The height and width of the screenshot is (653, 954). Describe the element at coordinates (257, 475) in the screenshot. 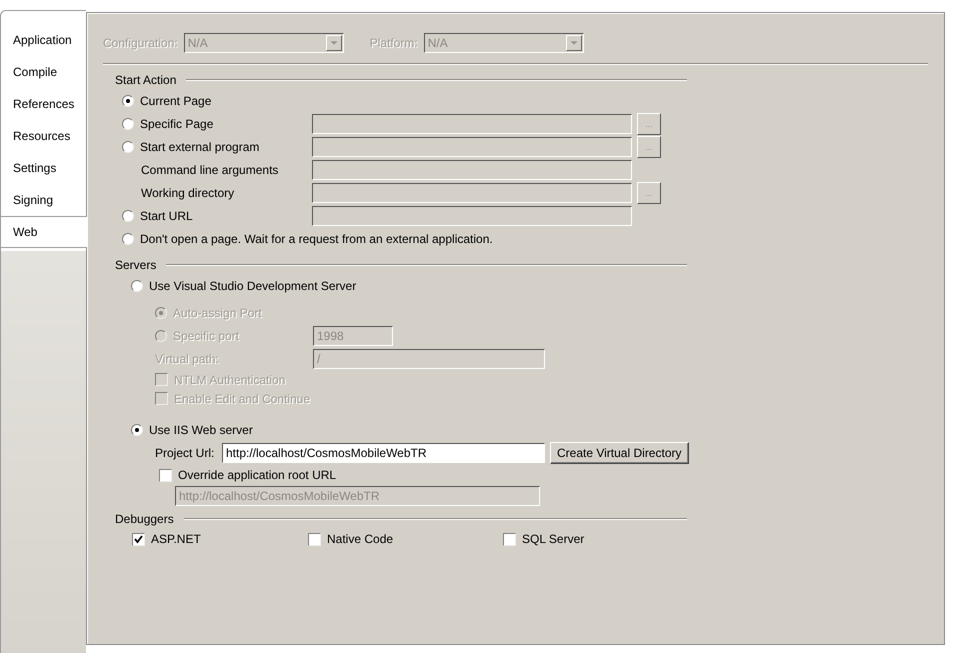

I see `option-label: Override application root URL` at that location.